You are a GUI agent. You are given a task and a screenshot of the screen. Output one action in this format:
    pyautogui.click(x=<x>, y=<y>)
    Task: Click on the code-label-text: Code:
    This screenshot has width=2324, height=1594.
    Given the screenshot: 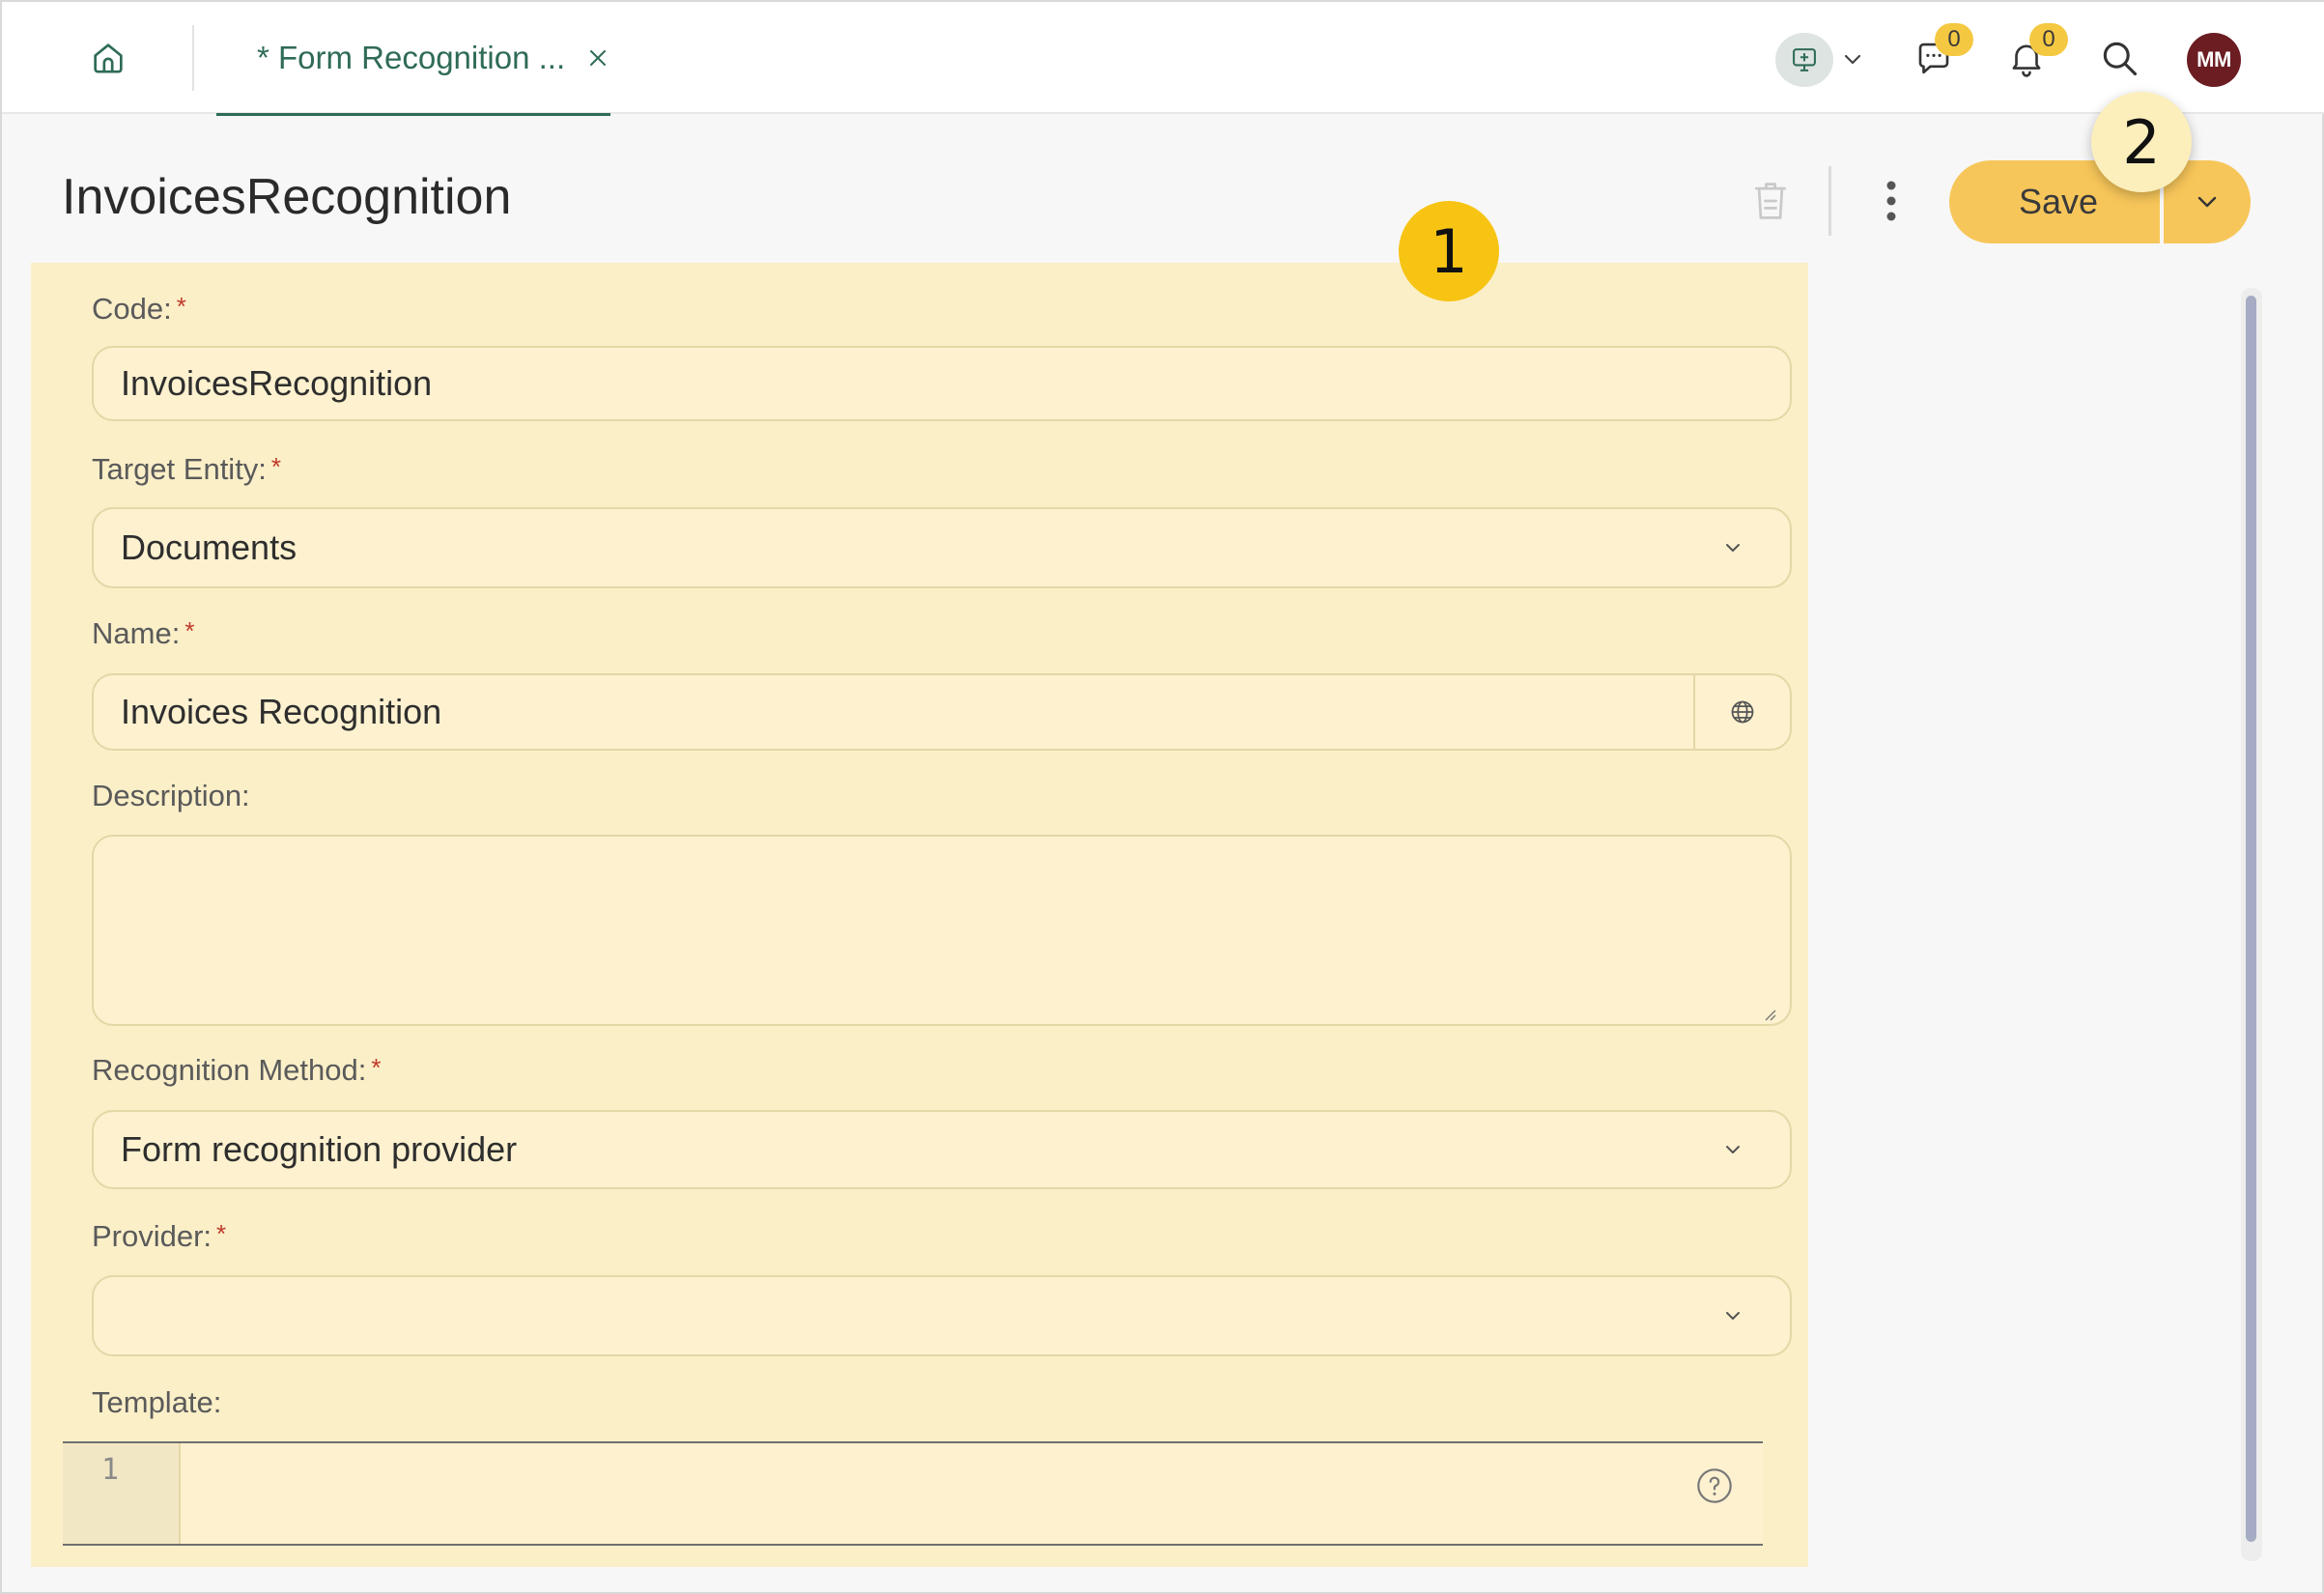 What is the action you would take?
    pyautogui.click(x=132, y=309)
    